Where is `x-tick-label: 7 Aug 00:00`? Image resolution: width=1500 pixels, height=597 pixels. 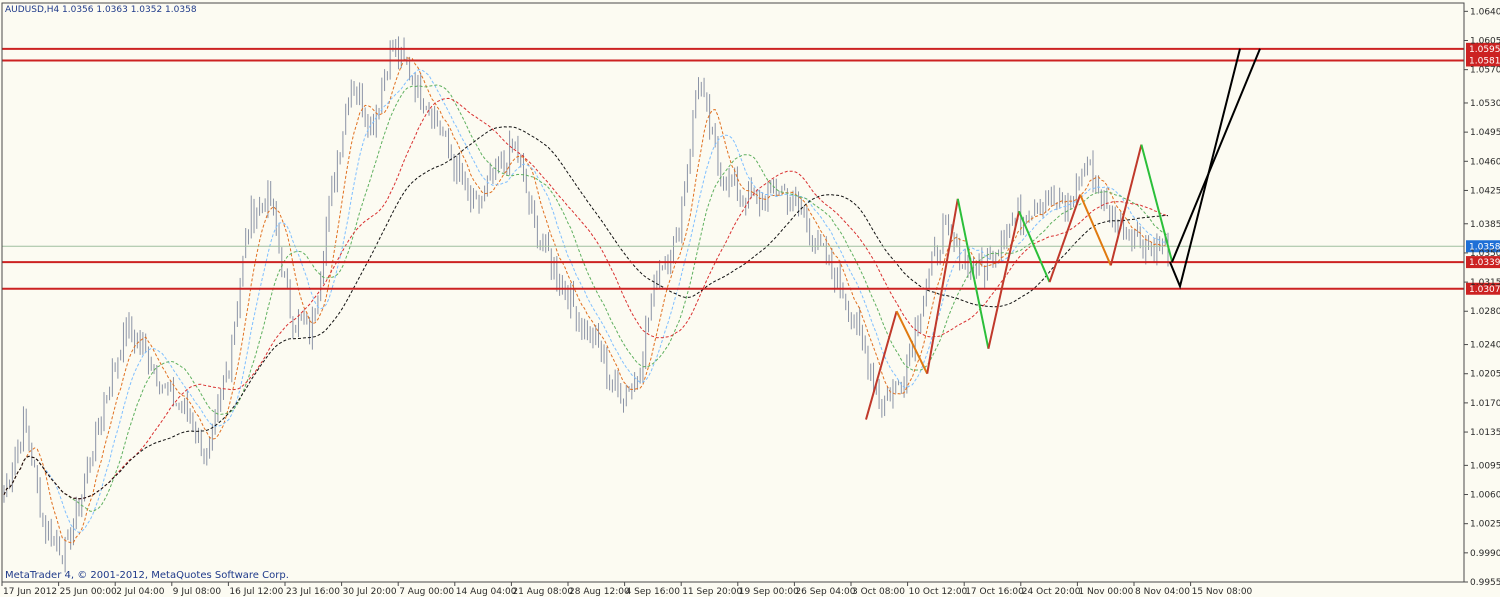
x-tick-label: 7 Aug 00:00 is located at coordinates (426, 592).